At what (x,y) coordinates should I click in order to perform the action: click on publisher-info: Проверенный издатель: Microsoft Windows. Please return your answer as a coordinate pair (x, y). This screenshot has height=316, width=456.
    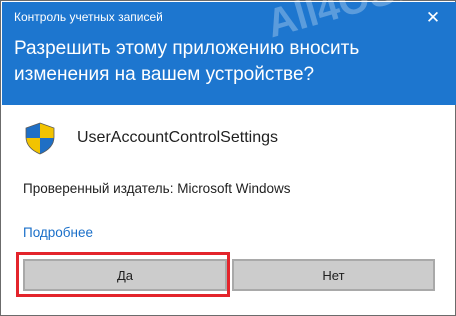
    Looking at the image, I should click on (157, 188).